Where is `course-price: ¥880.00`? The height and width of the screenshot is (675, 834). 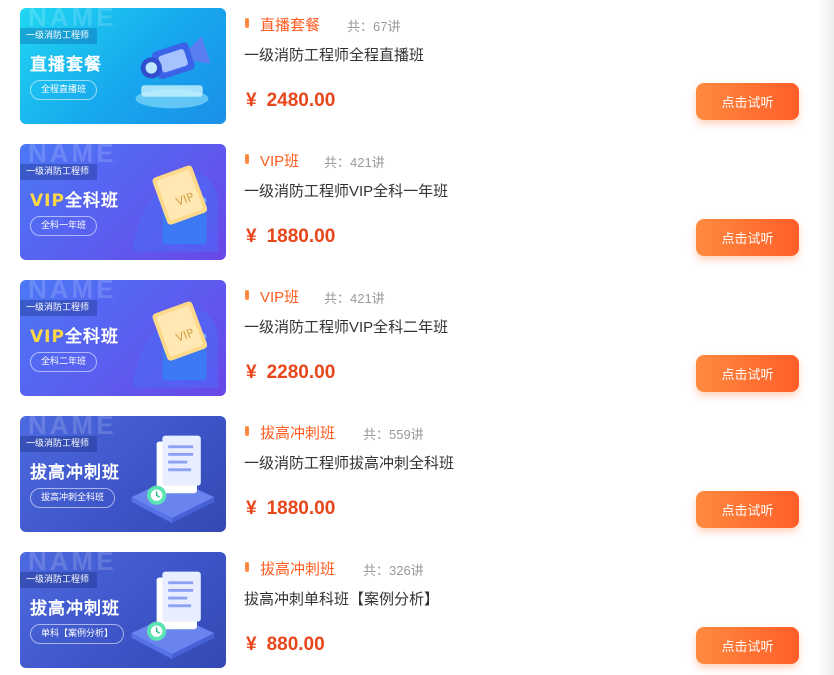 course-price: ¥880.00 is located at coordinates (285, 644).